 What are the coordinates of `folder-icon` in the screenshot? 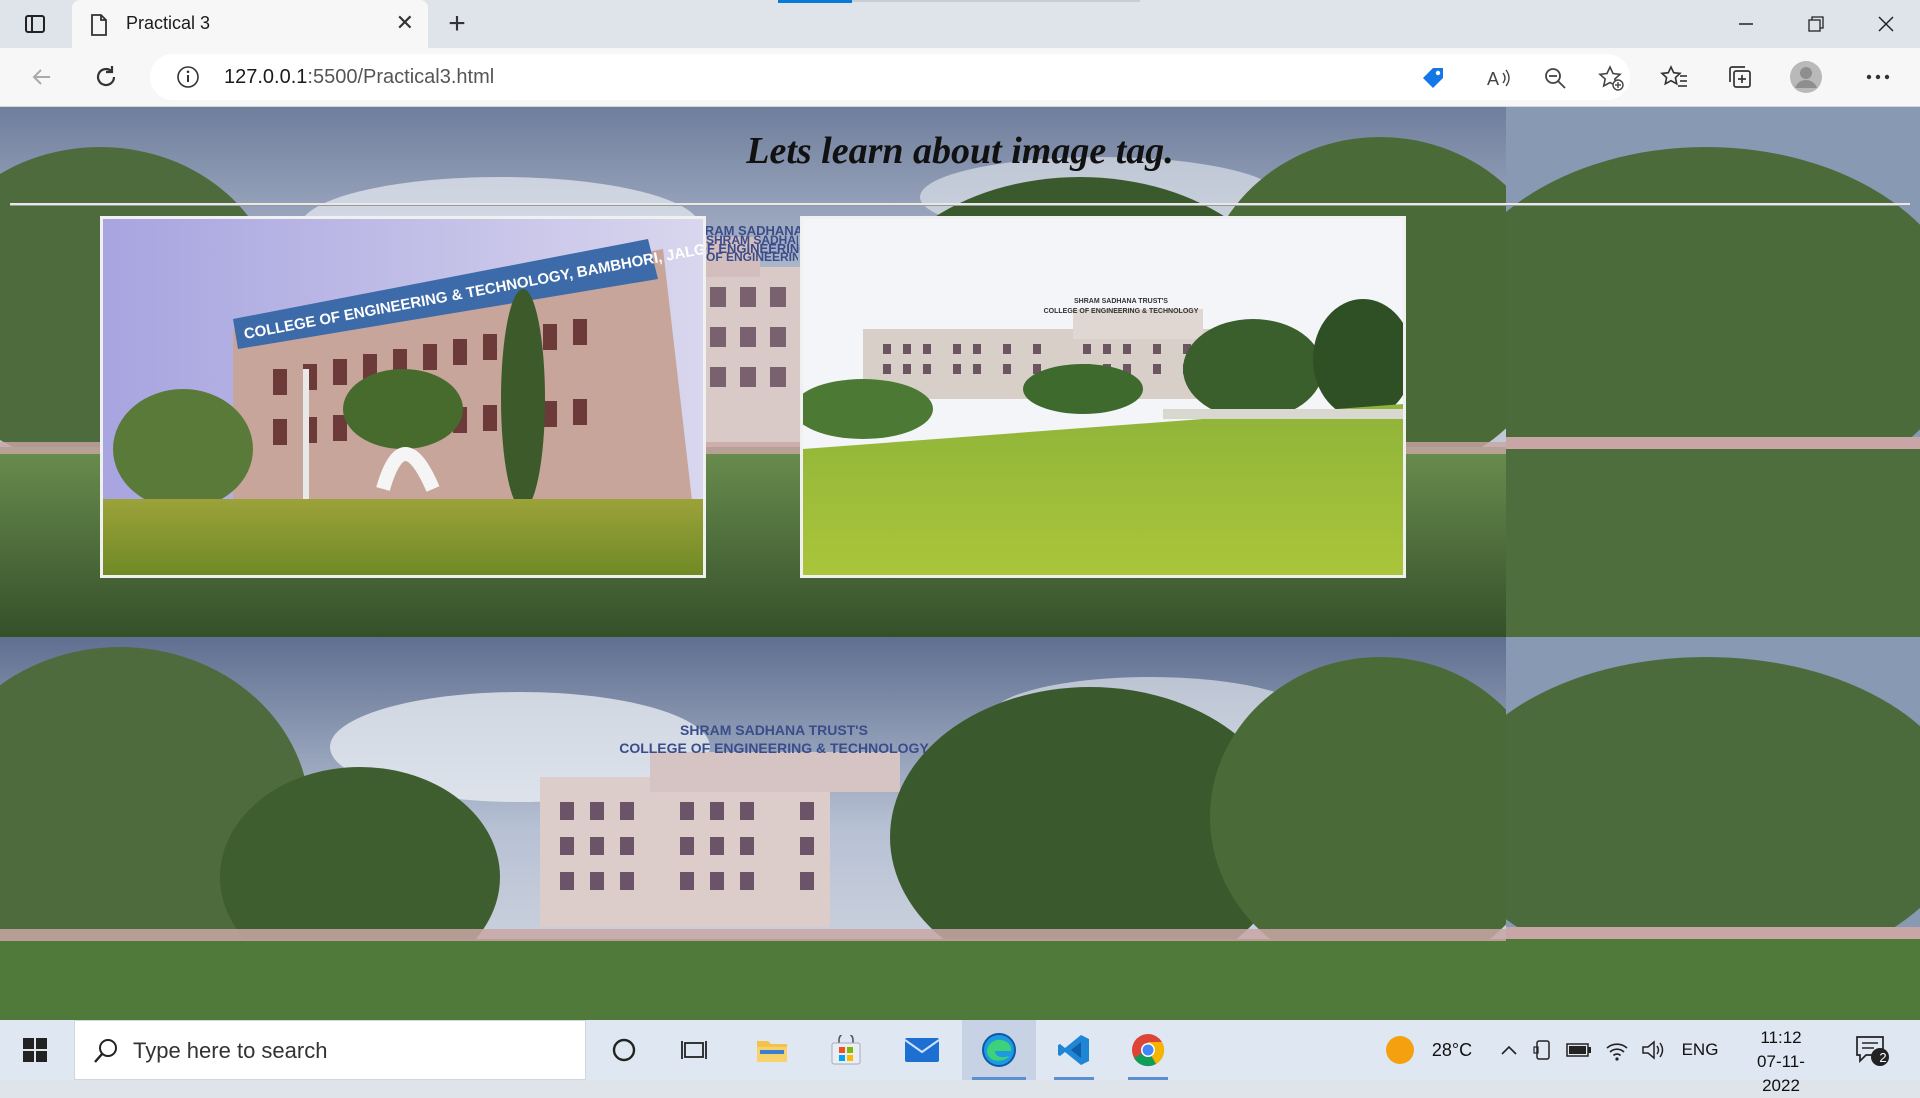 It's located at (772, 1051).